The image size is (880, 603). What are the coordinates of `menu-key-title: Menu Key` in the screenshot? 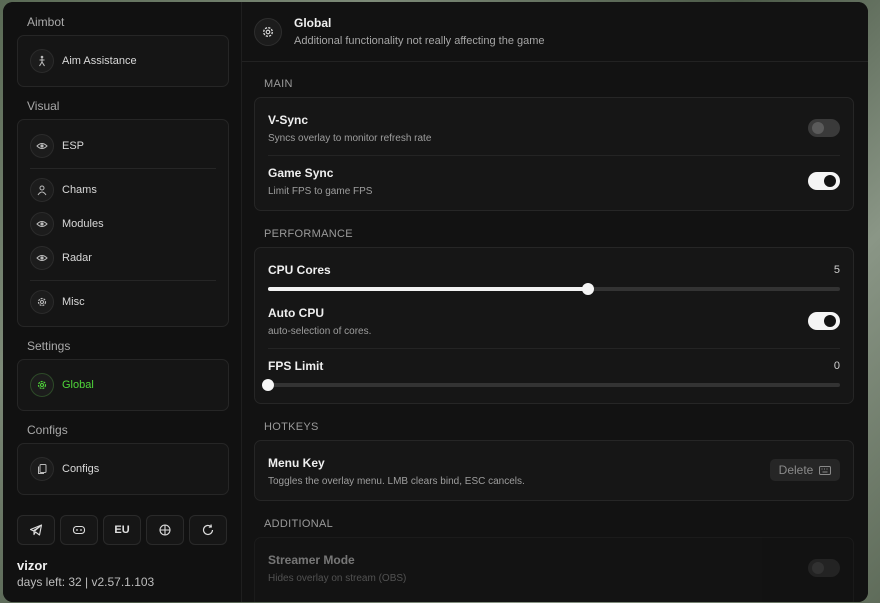 It's located at (296, 463).